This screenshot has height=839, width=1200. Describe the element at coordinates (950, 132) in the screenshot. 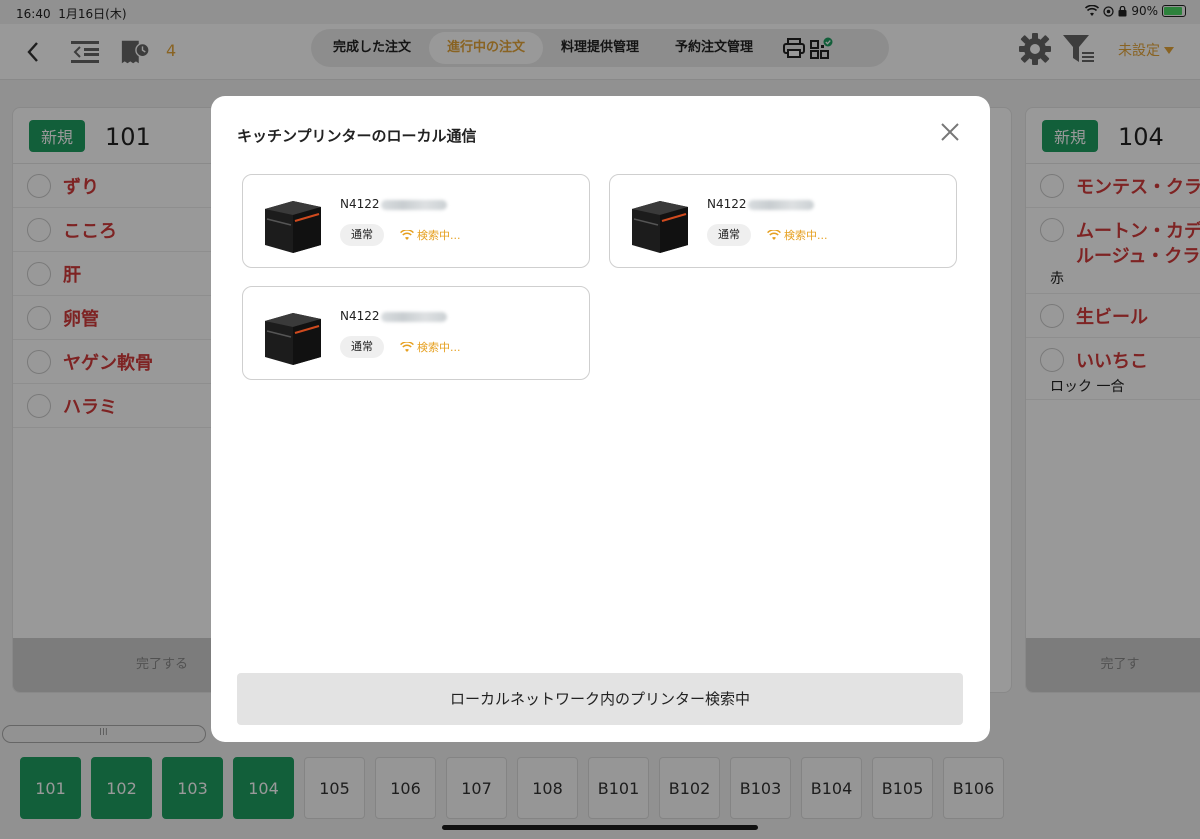

I see `close-icon` at that location.